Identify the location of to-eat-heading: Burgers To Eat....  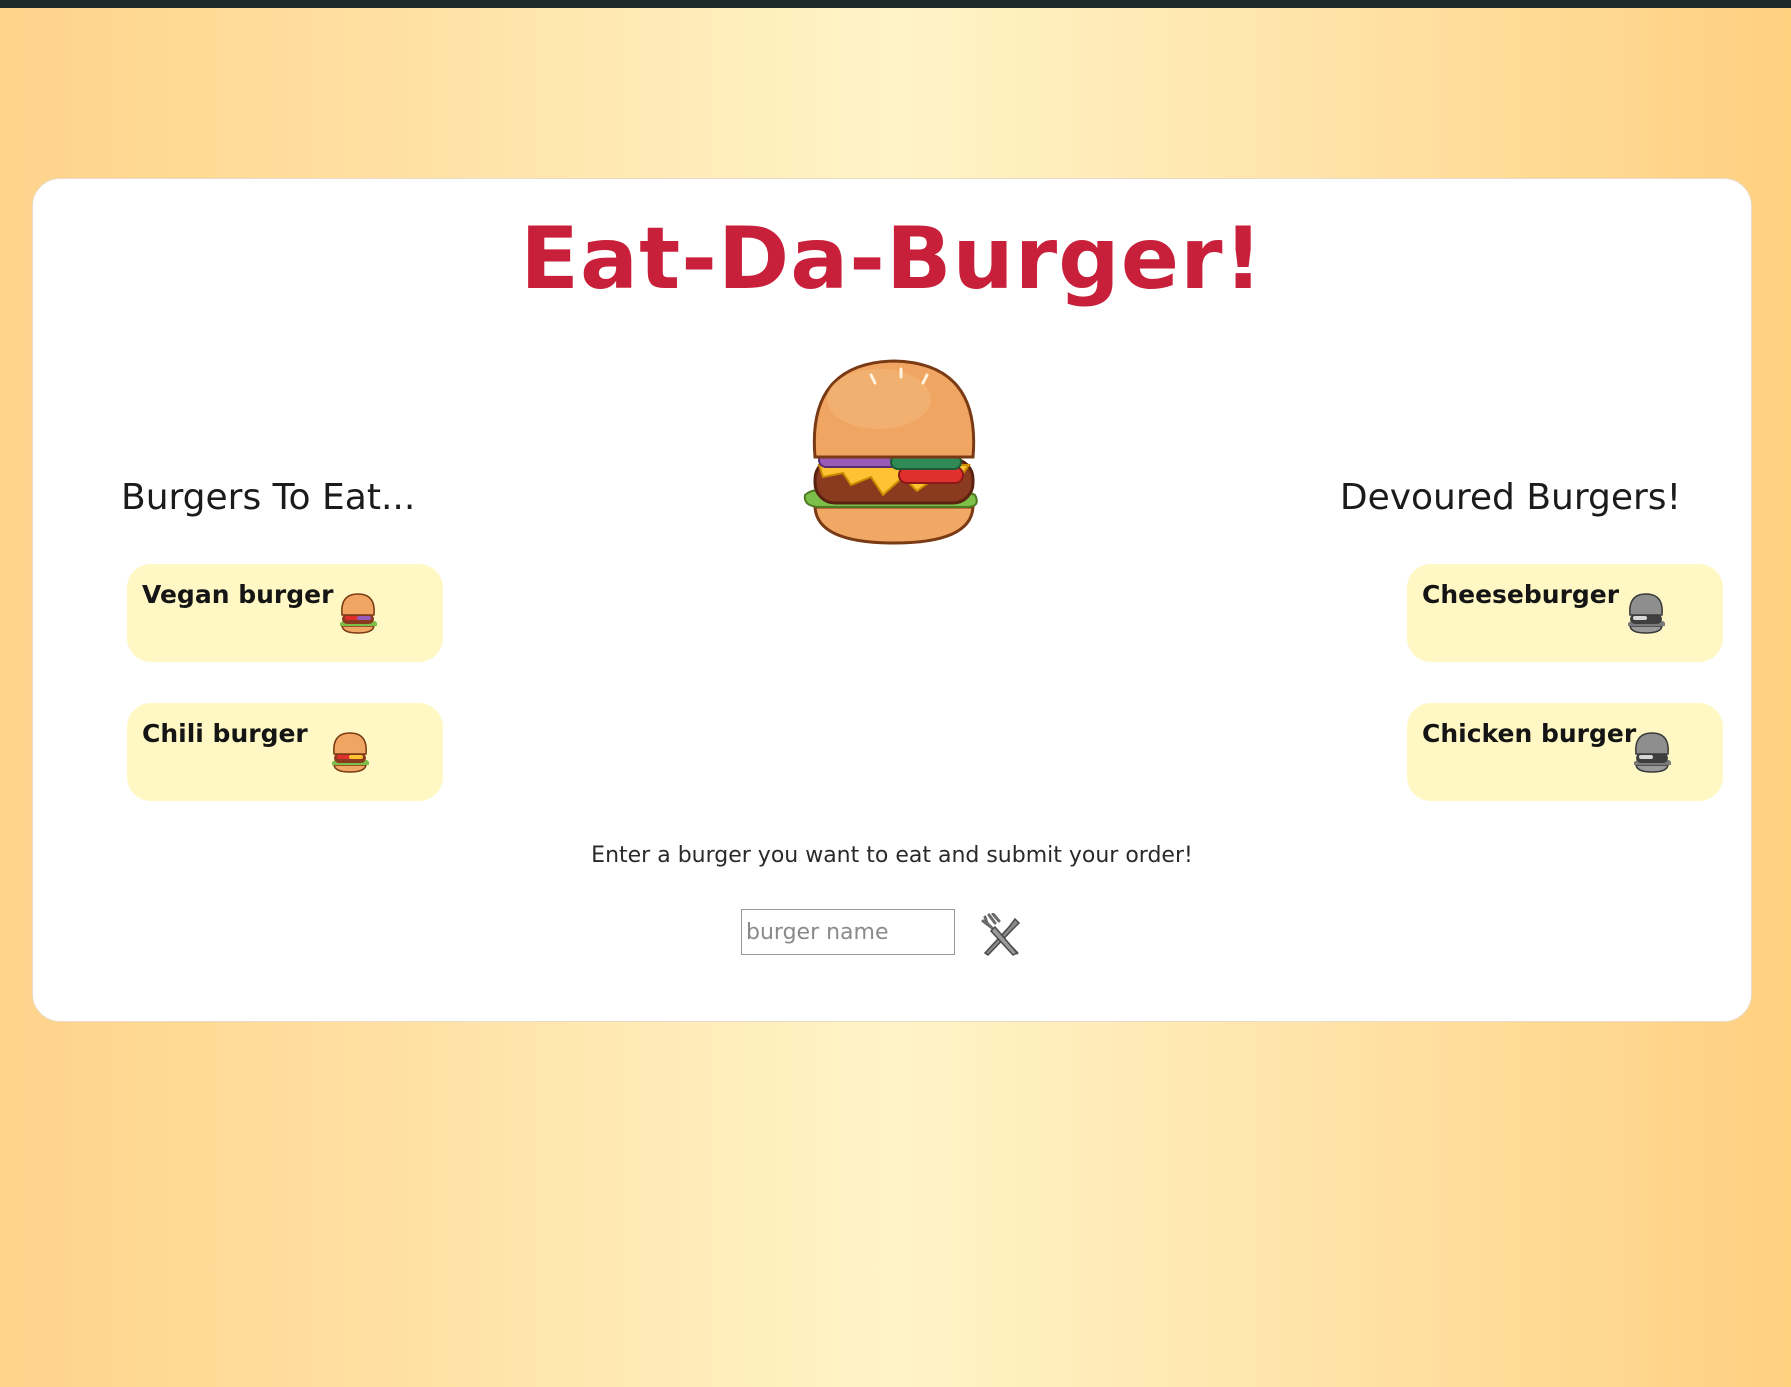
(268, 497).